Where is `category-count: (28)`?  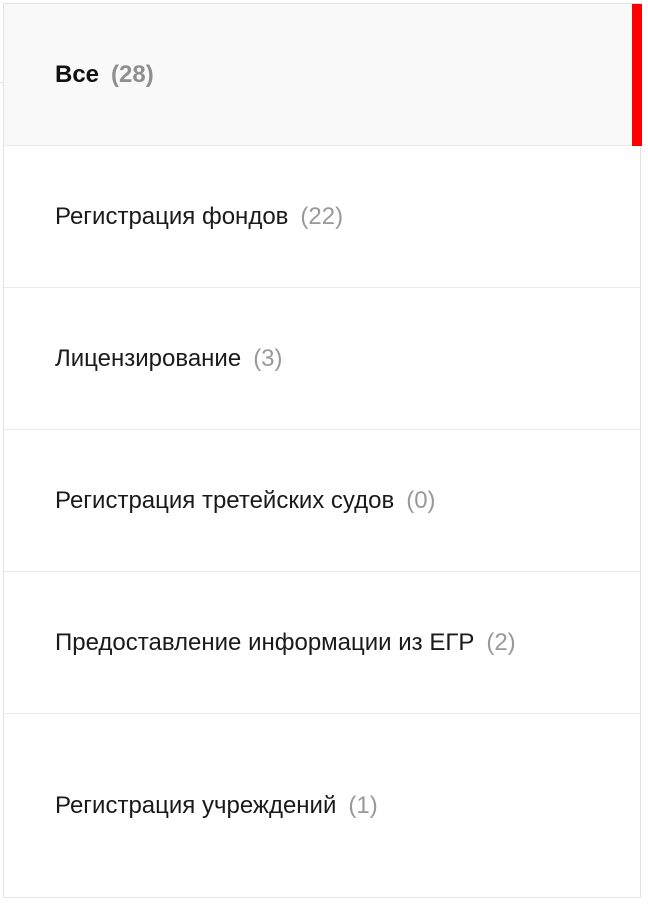
category-count: (28) is located at coordinates (132, 74).